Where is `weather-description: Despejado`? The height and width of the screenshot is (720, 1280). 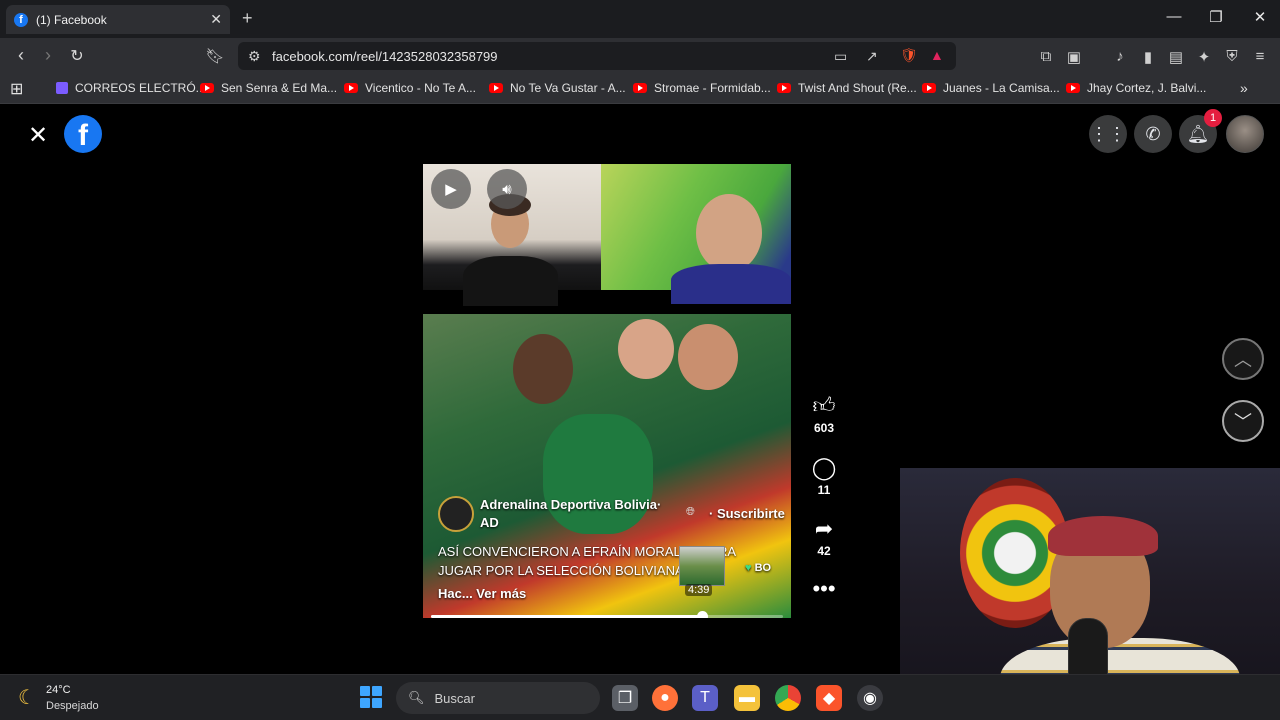
weather-description: Despejado is located at coordinates (72, 706).